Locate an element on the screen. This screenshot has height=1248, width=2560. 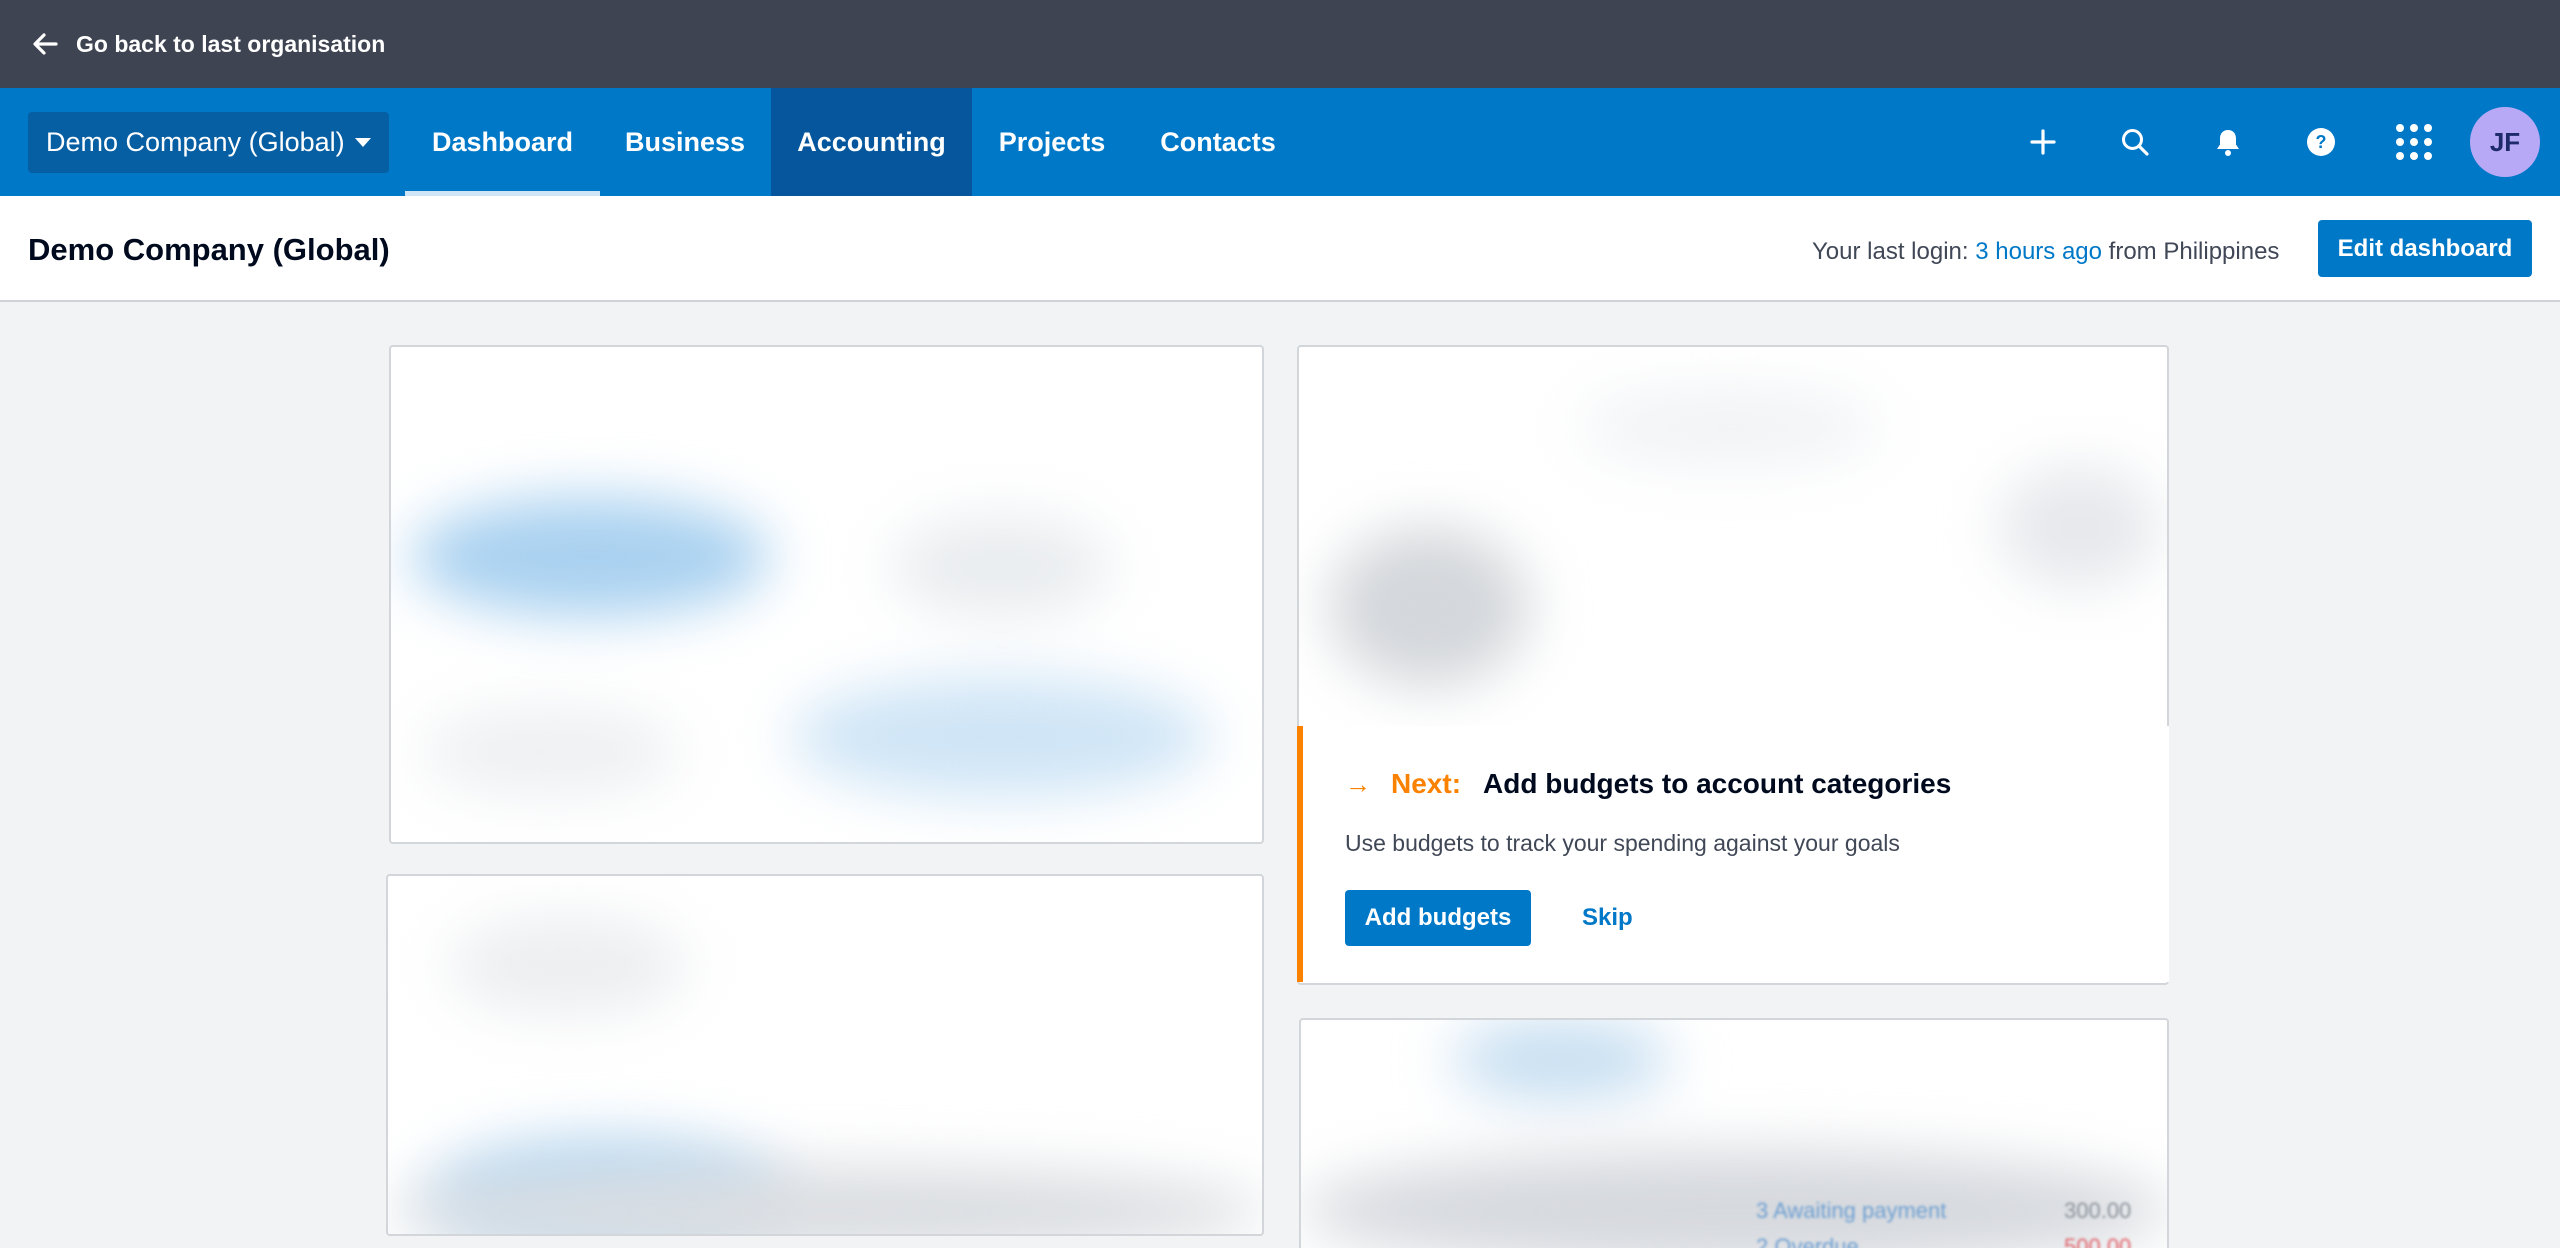
back-to-last-org-link: Go back to last organisation is located at coordinates (230, 44).